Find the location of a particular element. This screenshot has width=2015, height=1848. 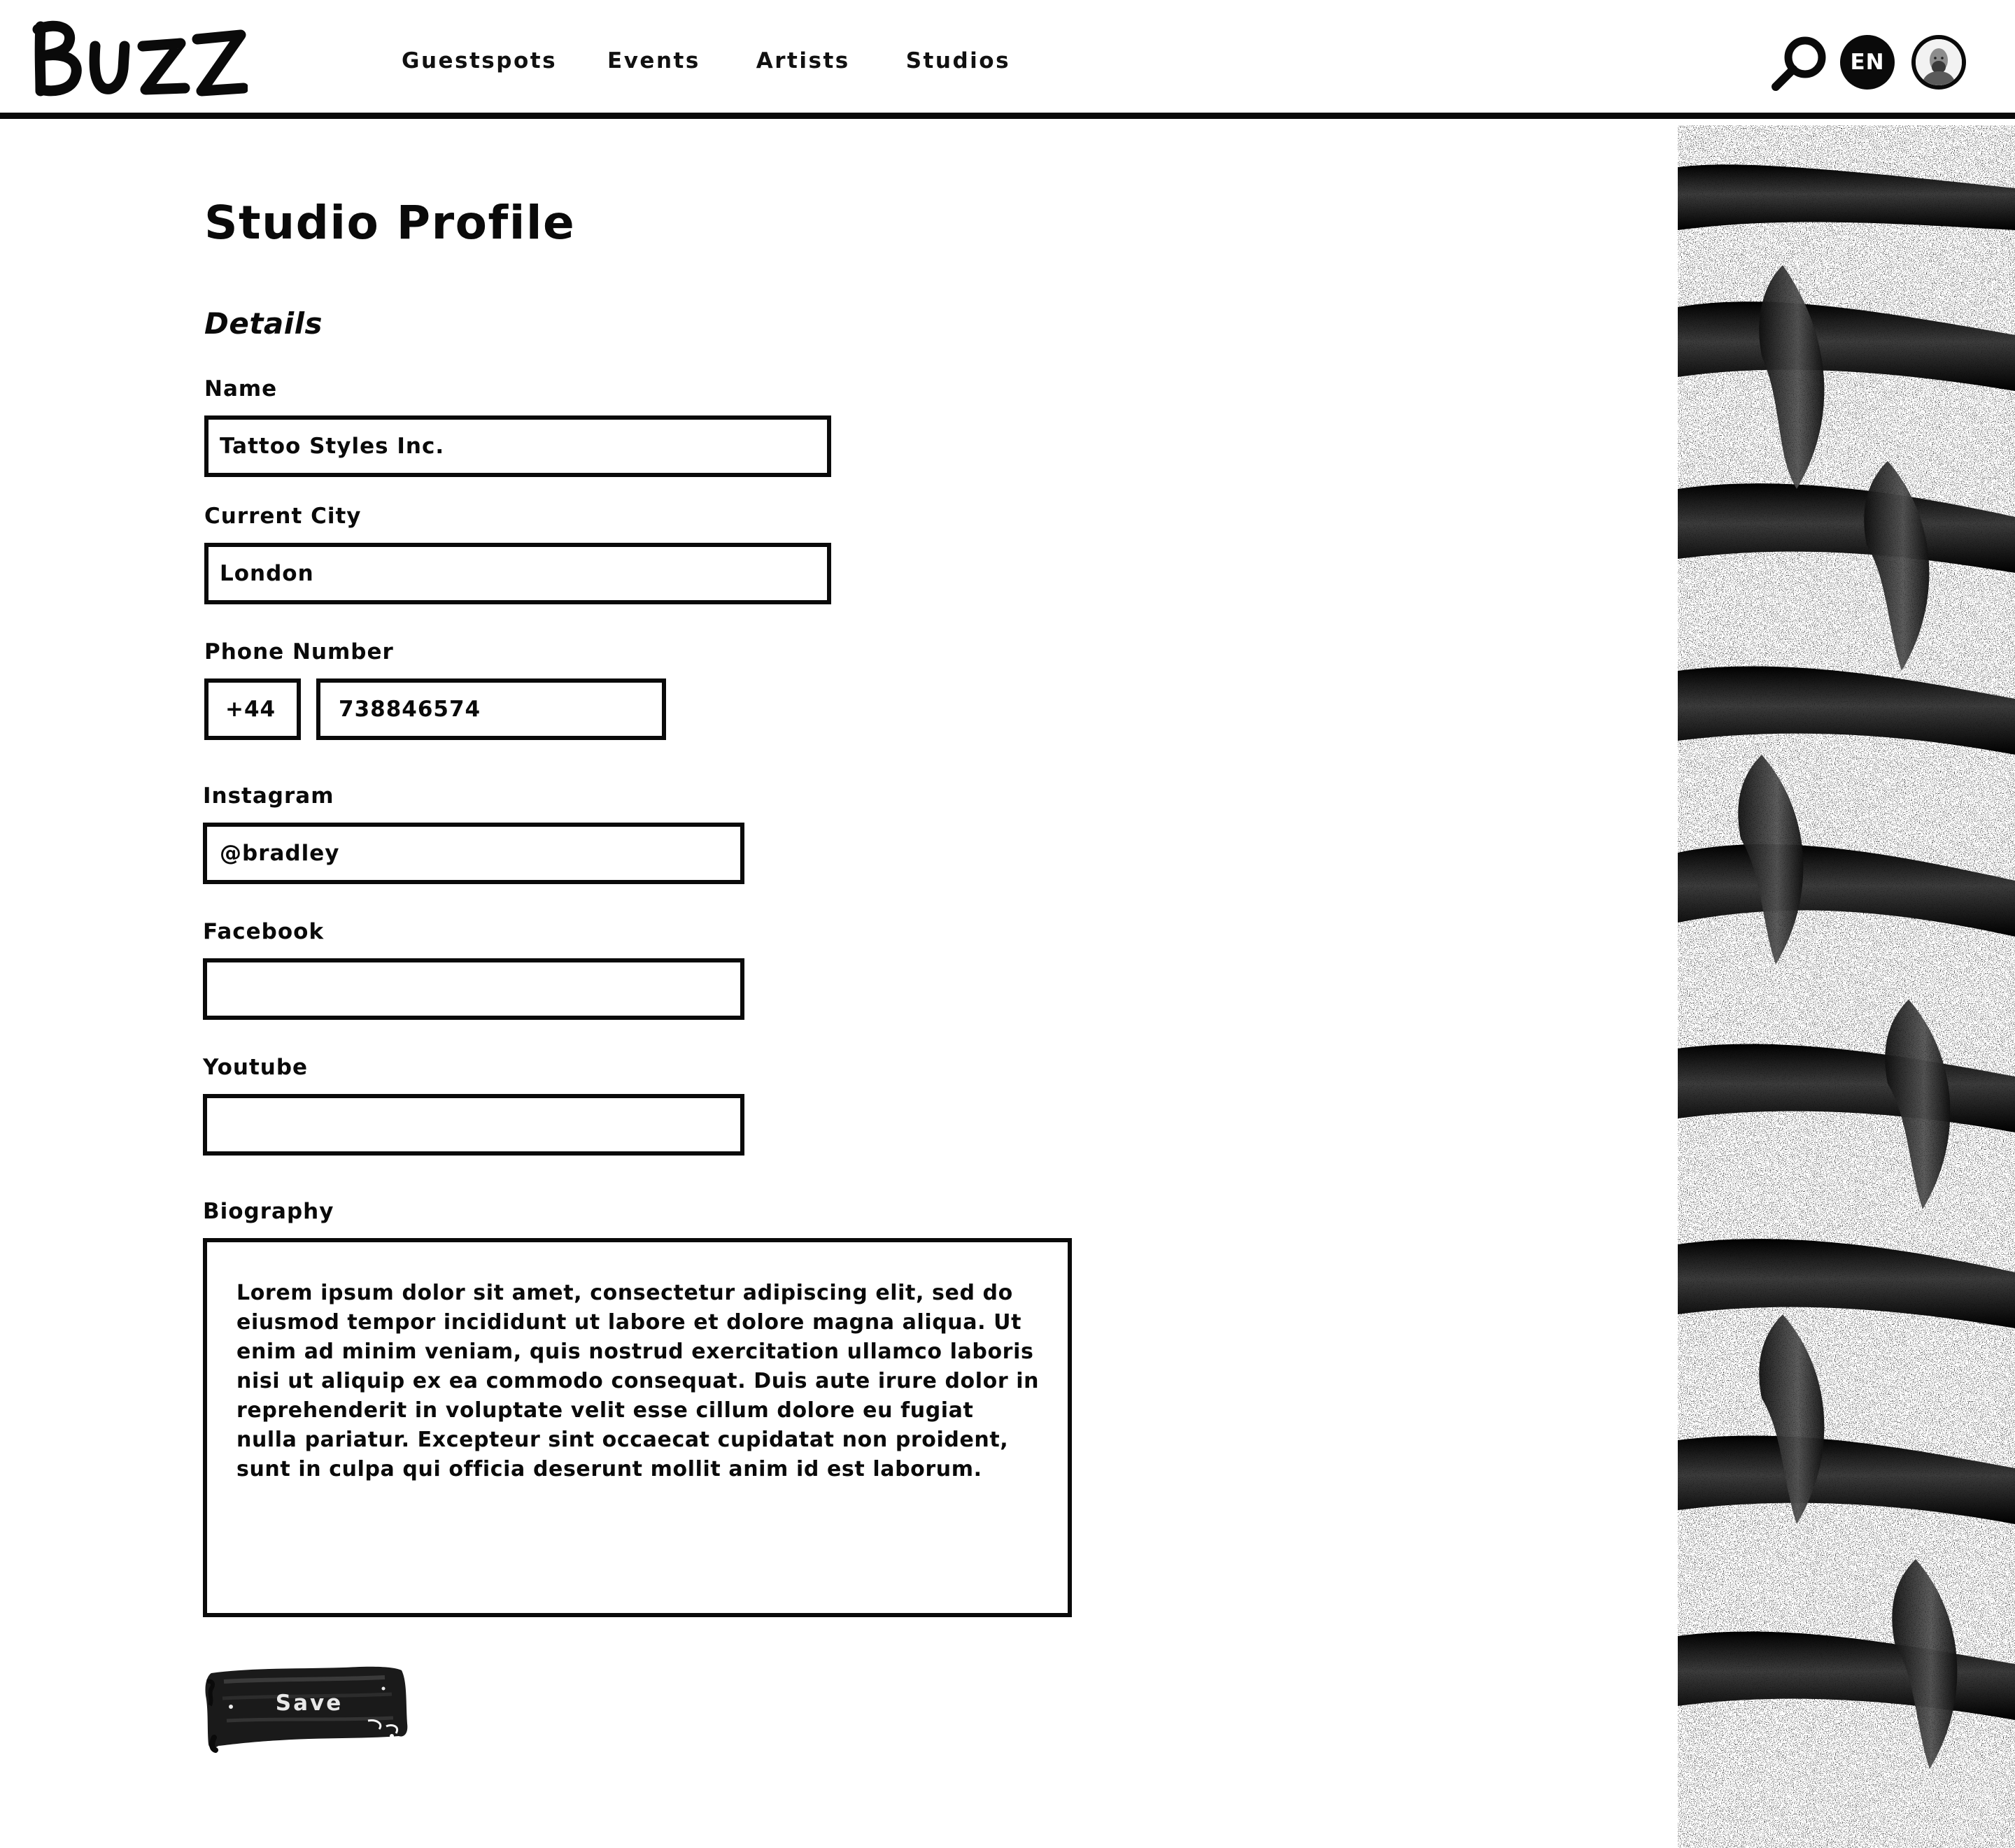

facebook-input is located at coordinates (473, 989).